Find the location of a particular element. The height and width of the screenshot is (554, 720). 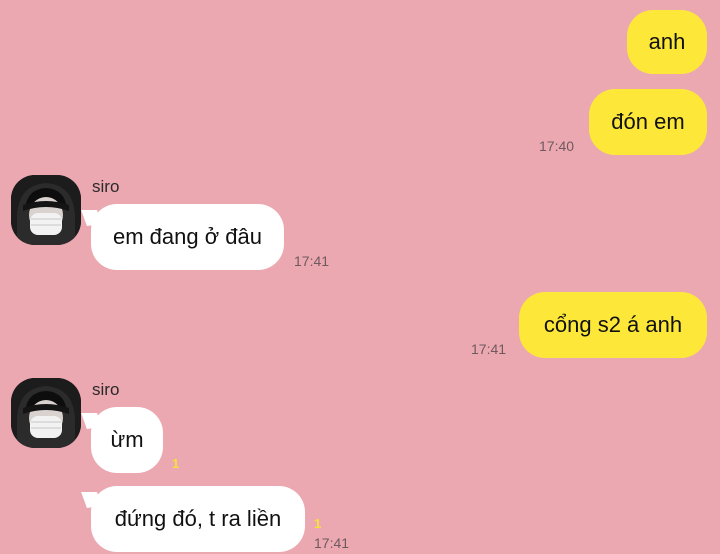

message-text: cổng s2 á anh is located at coordinates (613, 324).